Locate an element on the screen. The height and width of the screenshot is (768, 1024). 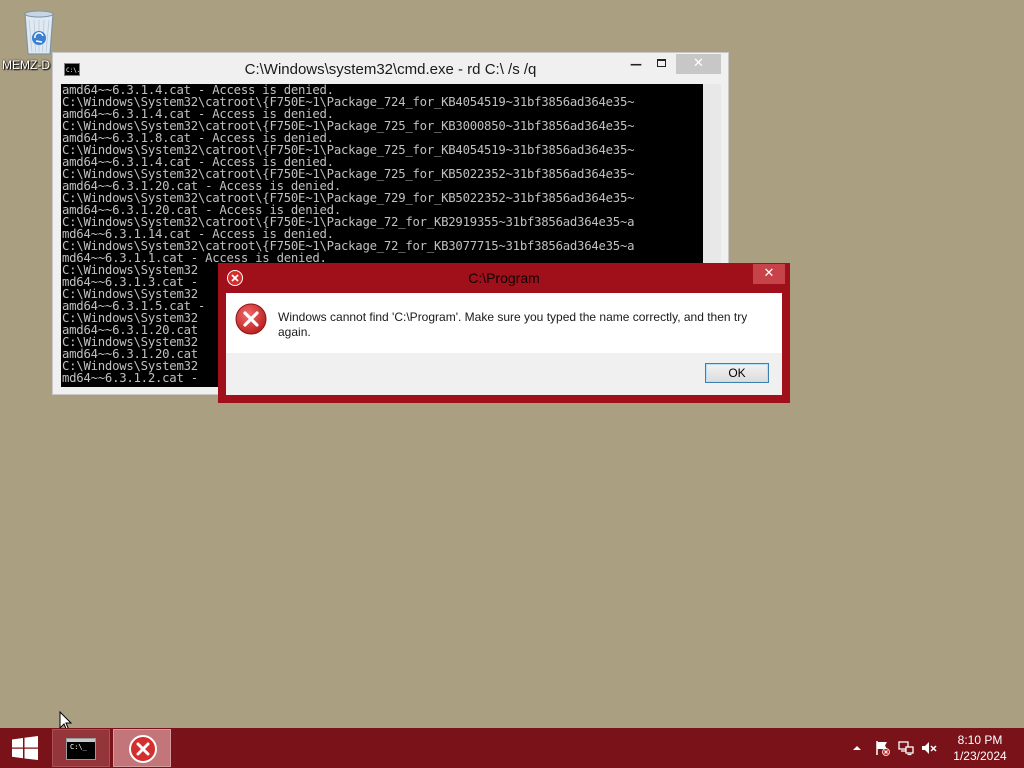
ok-button: OK is located at coordinates (737, 373).